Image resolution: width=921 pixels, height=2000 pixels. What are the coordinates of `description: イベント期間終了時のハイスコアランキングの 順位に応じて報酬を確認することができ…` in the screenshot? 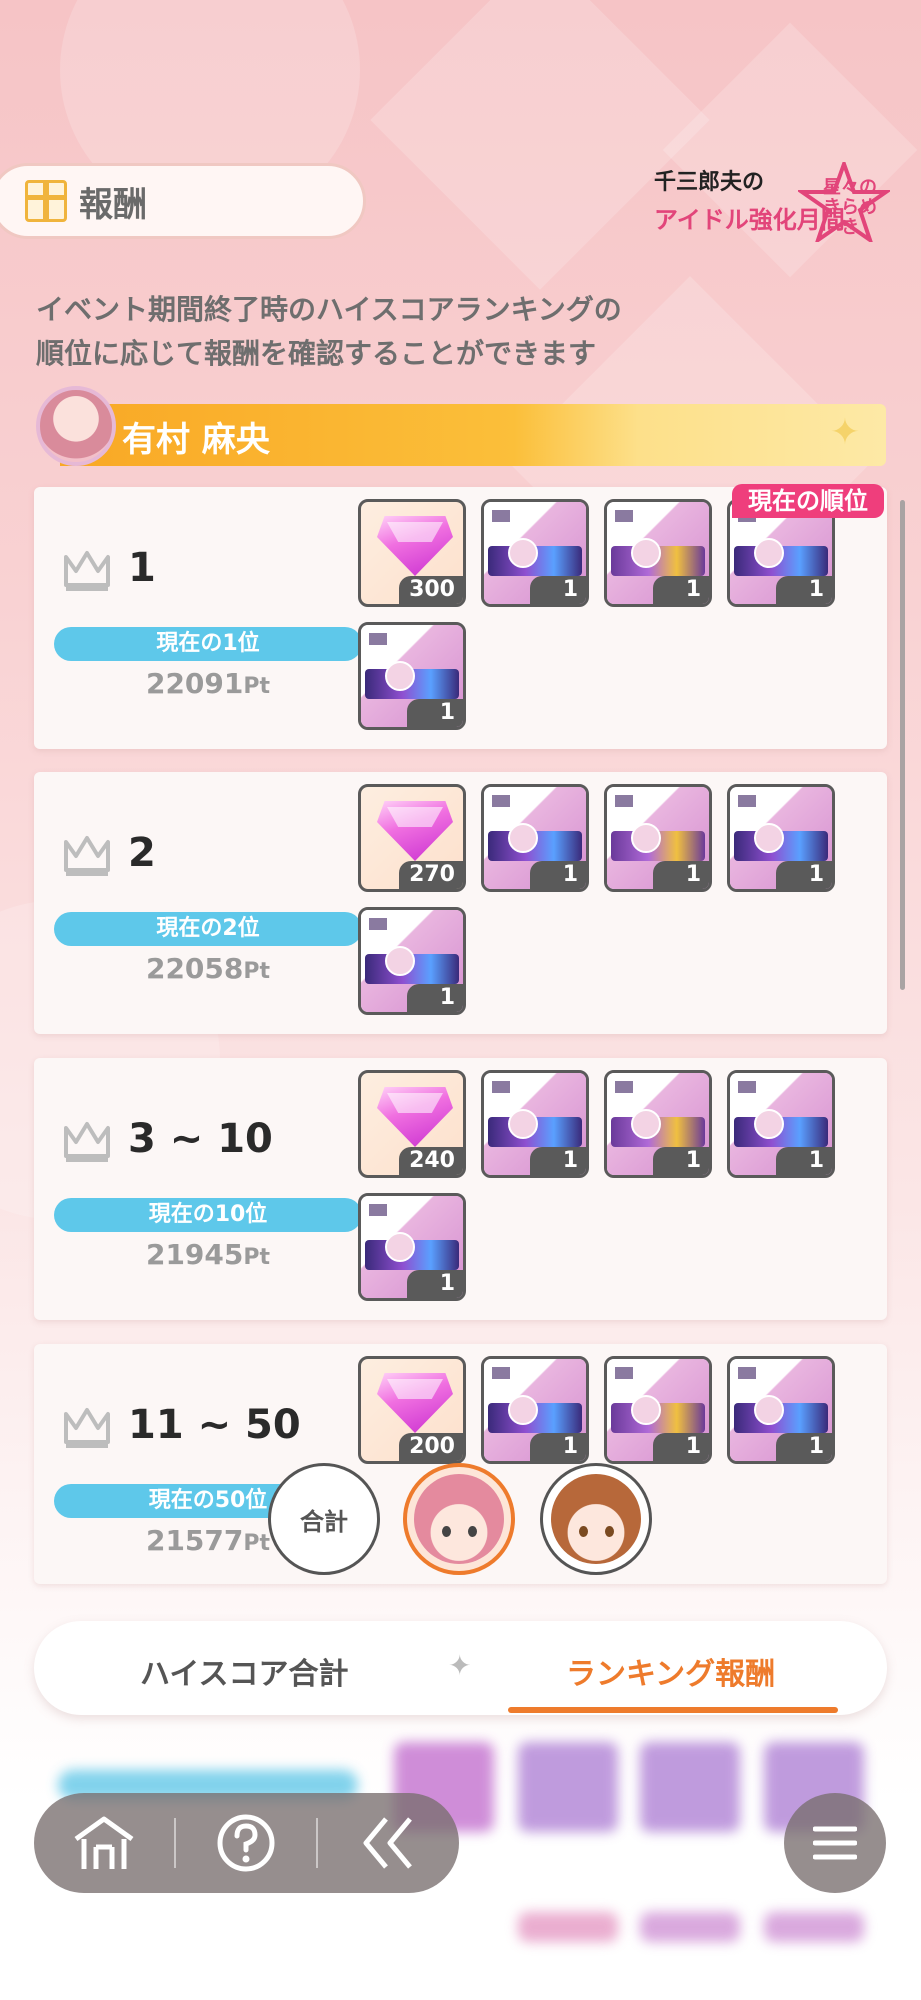 It's located at (466, 332).